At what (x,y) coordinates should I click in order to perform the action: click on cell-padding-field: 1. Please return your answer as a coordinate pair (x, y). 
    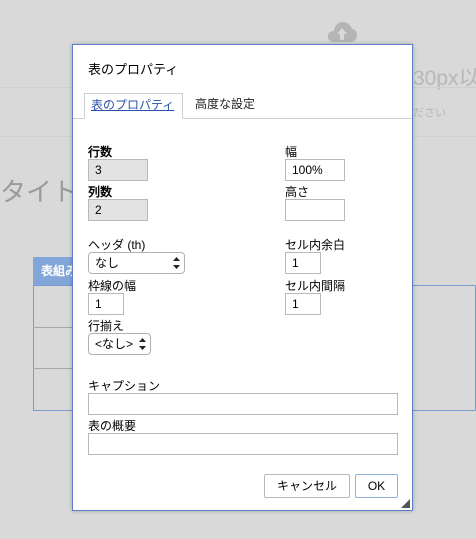
    Looking at the image, I should click on (303, 263).